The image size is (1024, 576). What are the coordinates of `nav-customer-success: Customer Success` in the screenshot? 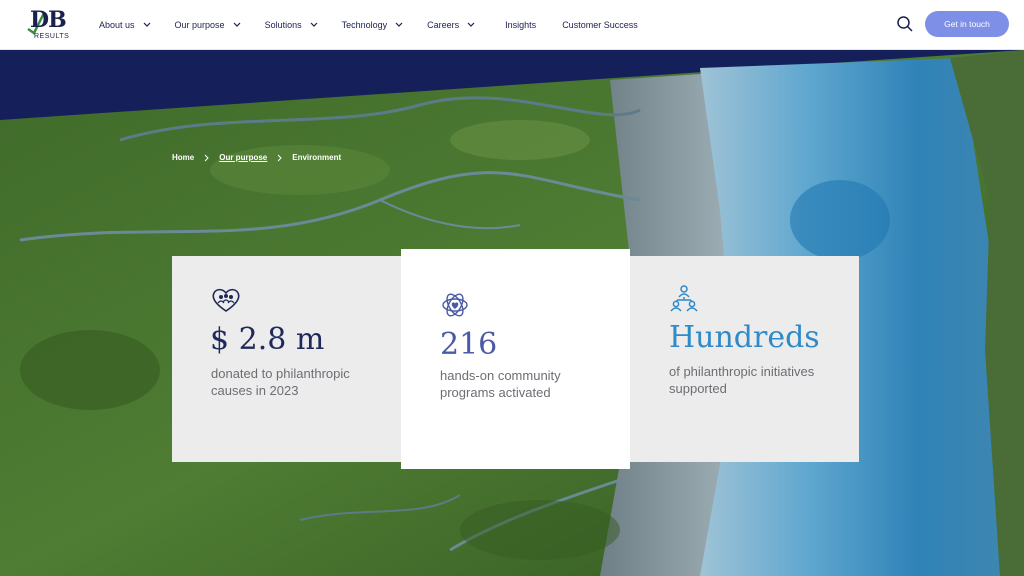 It's located at (600, 25).